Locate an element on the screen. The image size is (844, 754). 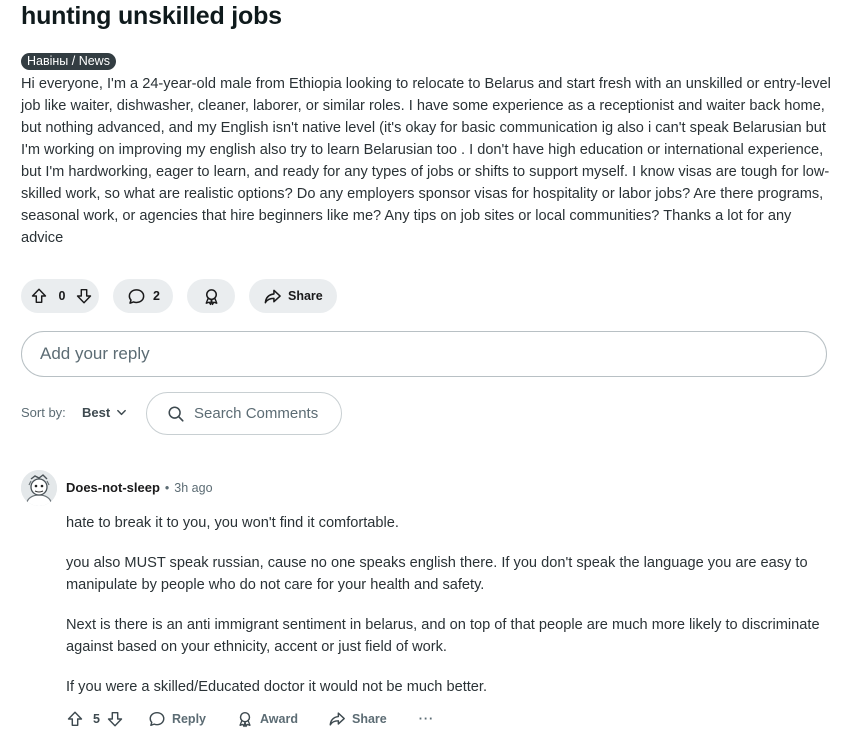
chevron-down-icon is located at coordinates (121, 412).